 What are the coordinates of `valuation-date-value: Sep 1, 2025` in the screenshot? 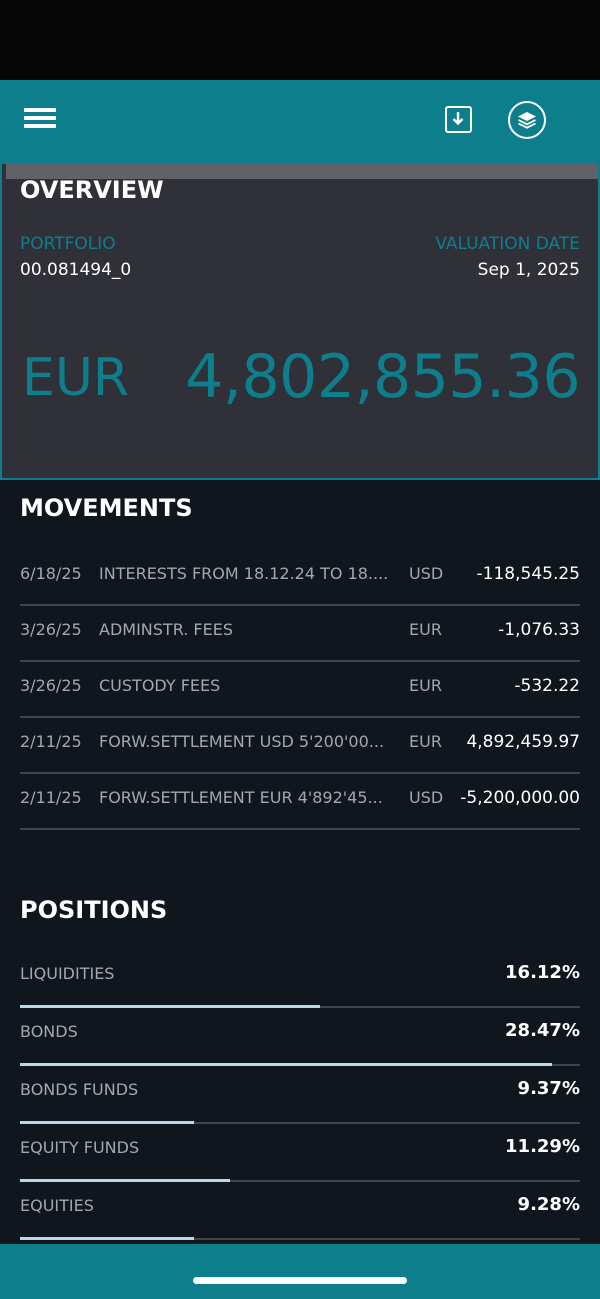 It's located at (528, 270).